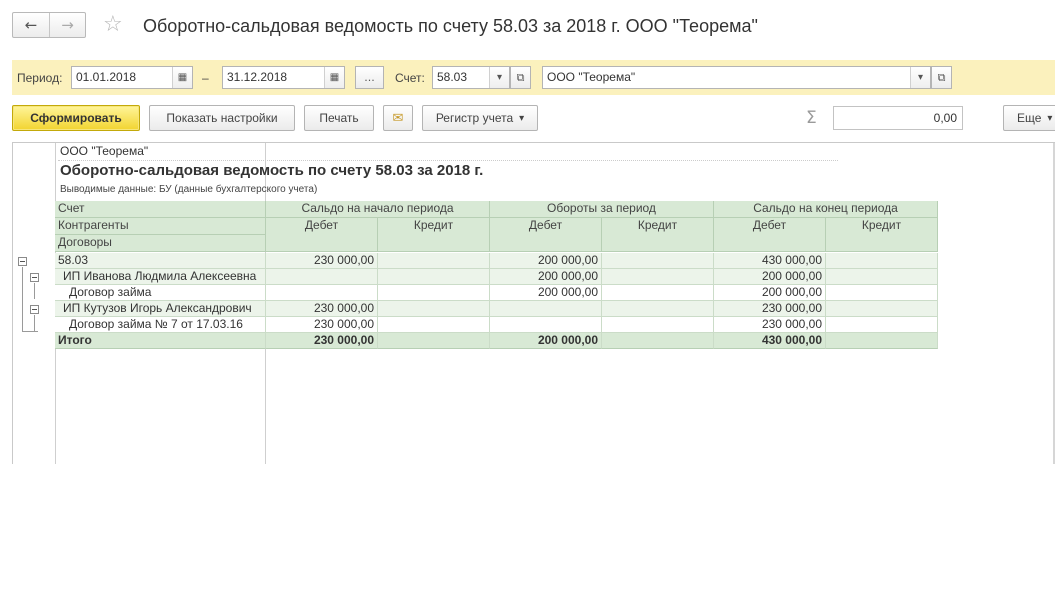 The image size is (1055, 614). Describe the element at coordinates (410, 78) in the screenshot. I see `account-label: Счет:` at that location.